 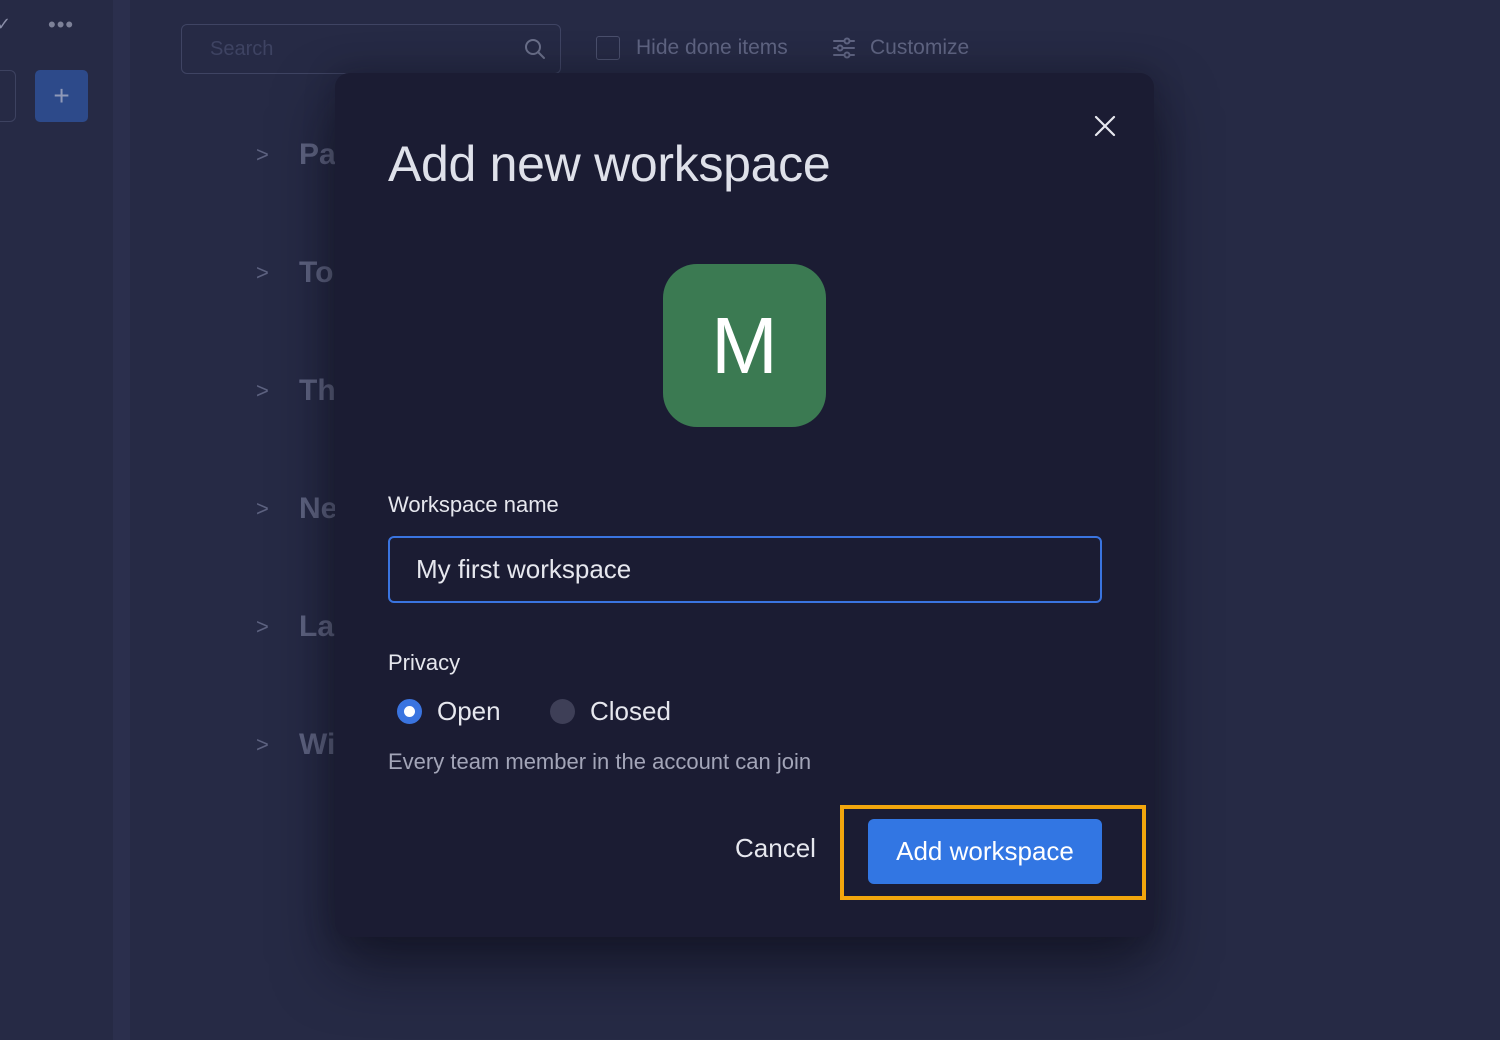 What do you see at coordinates (61, 25) in the screenshot?
I see `more-options-icon: •••` at bounding box center [61, 25].